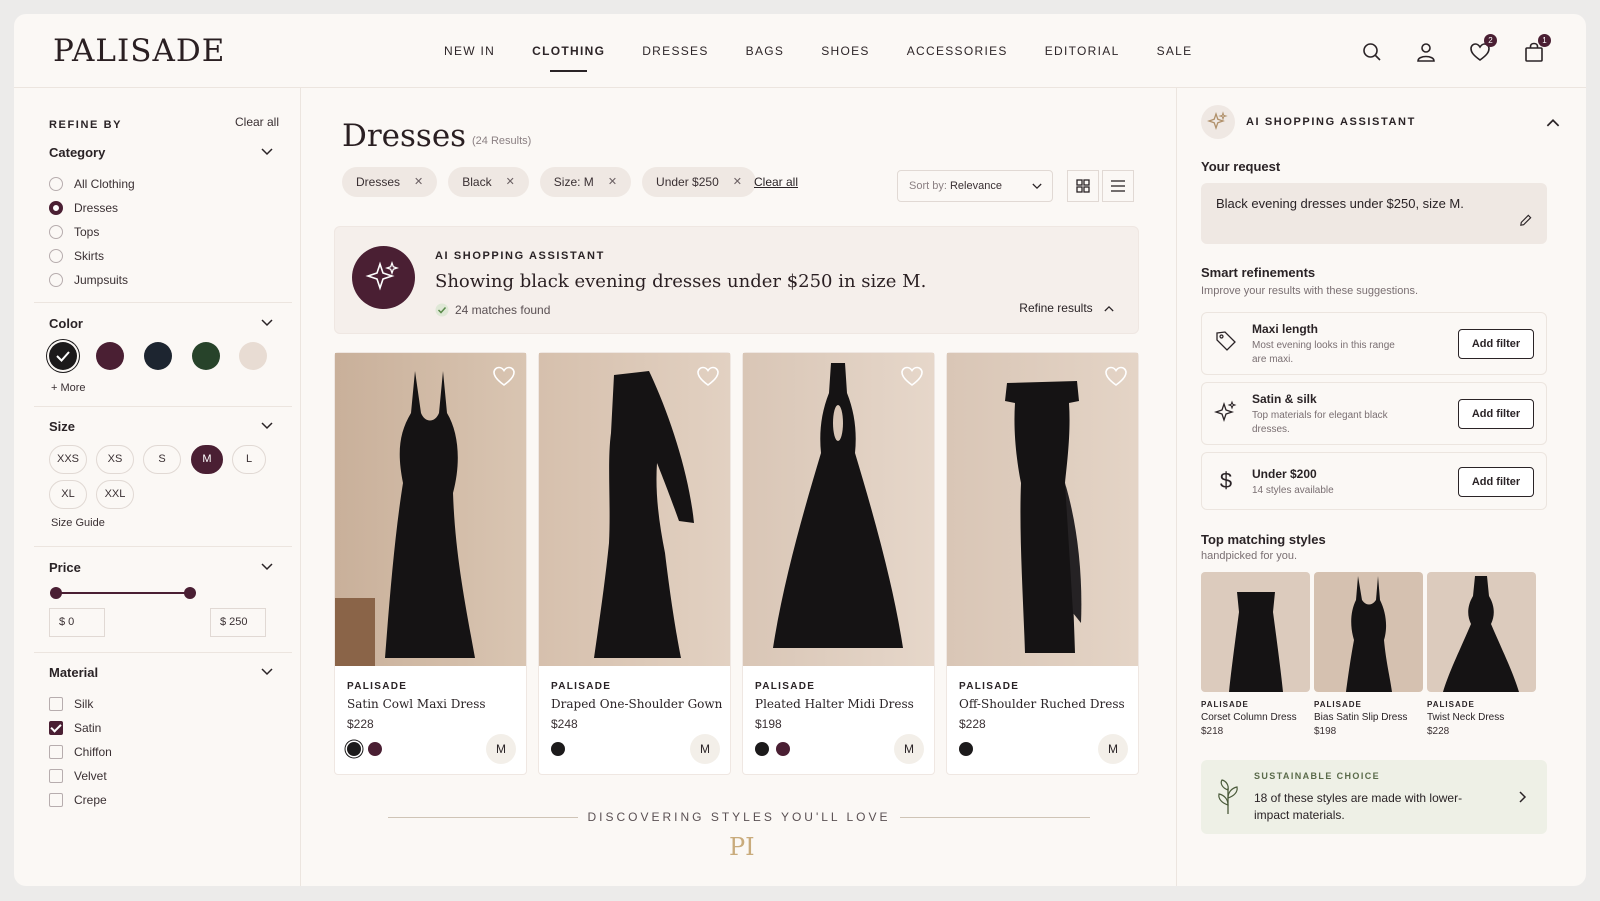 Image resolution: width=1600 pixels, height=901 pixels. Describe the element at coordinates (164, 426) in the screenshot. I see `size-title: Size` at that location.